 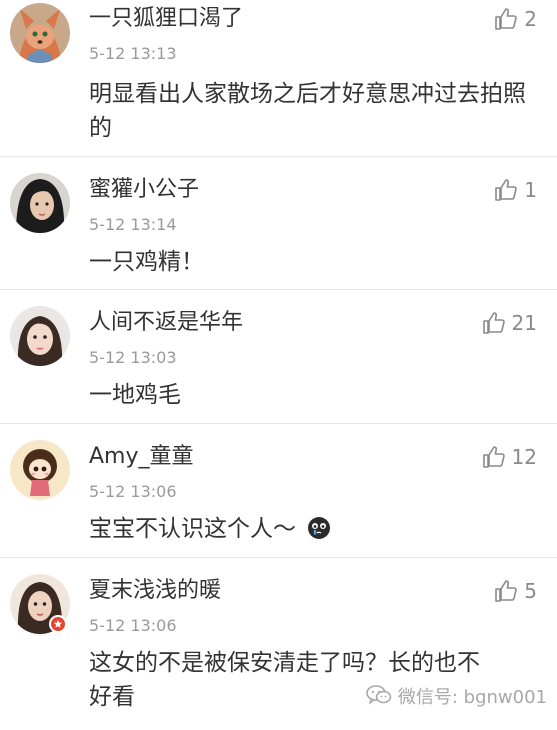 What do you see at coordinates (133, 224) in the screenshot?
I see `timestamp: 5-12 13:14` at bounding box center [133, 224].